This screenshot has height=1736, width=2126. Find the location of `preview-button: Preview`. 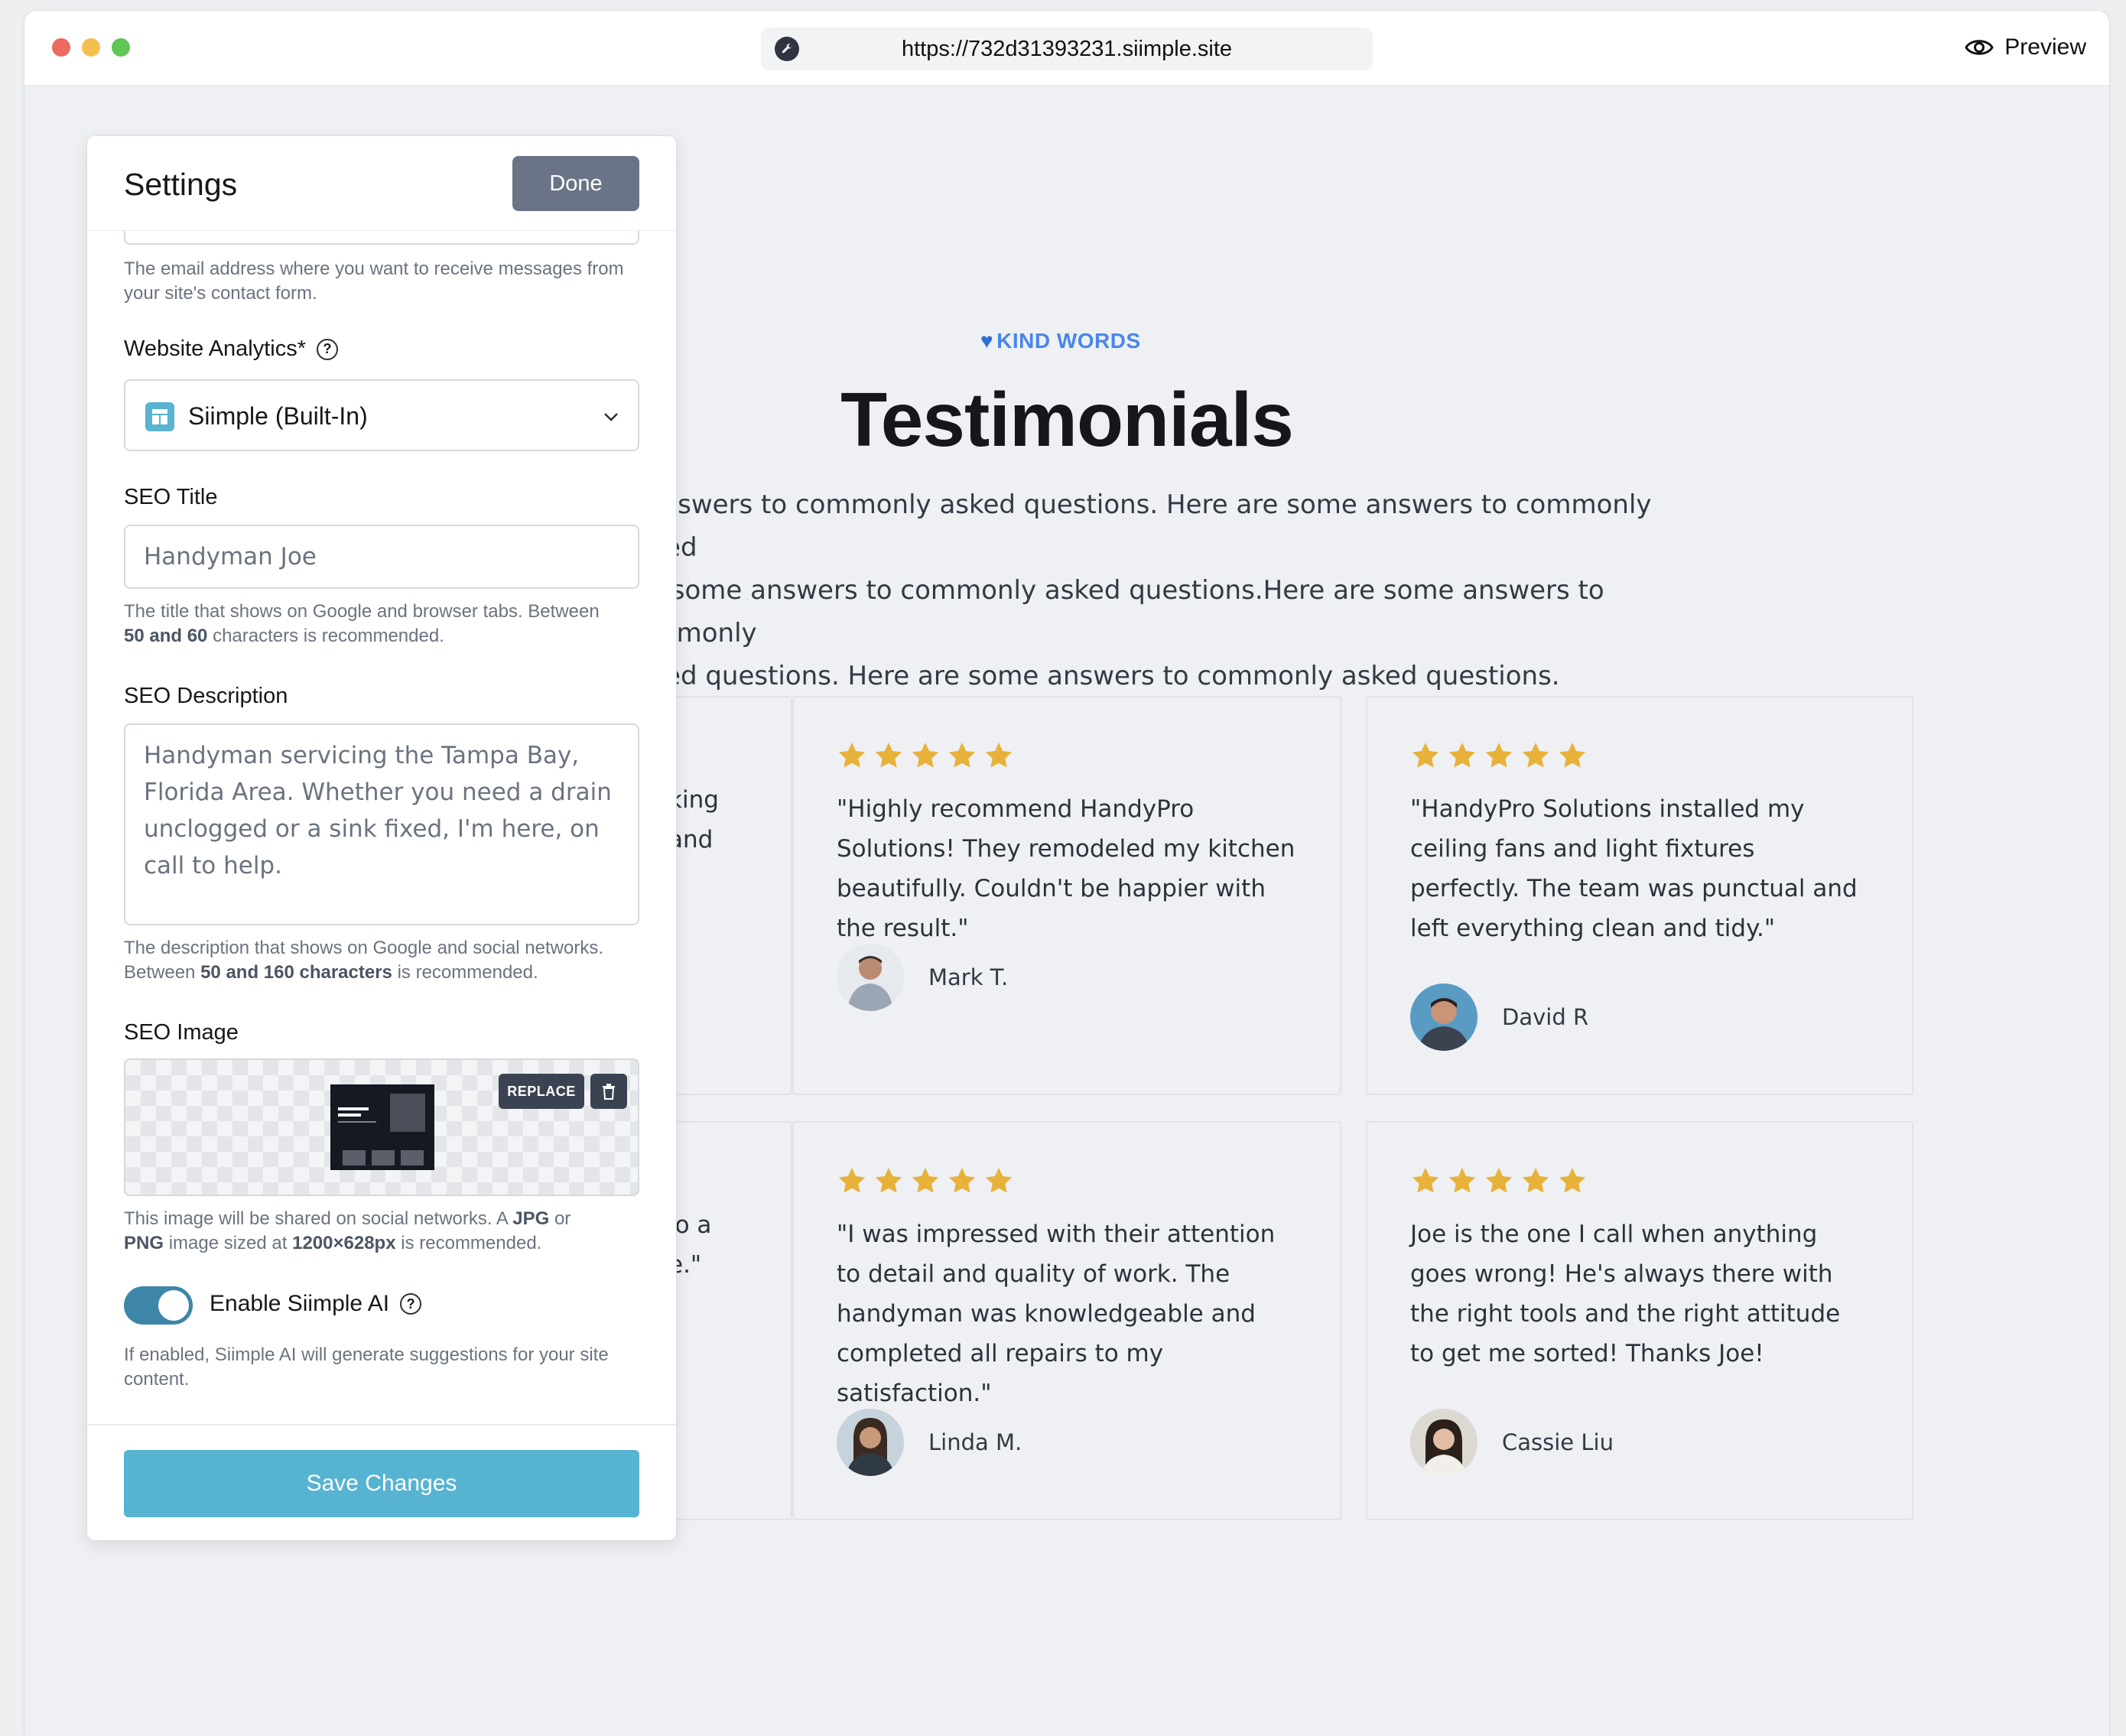

preview-button: Preview is located at coordinates (2025, 47).